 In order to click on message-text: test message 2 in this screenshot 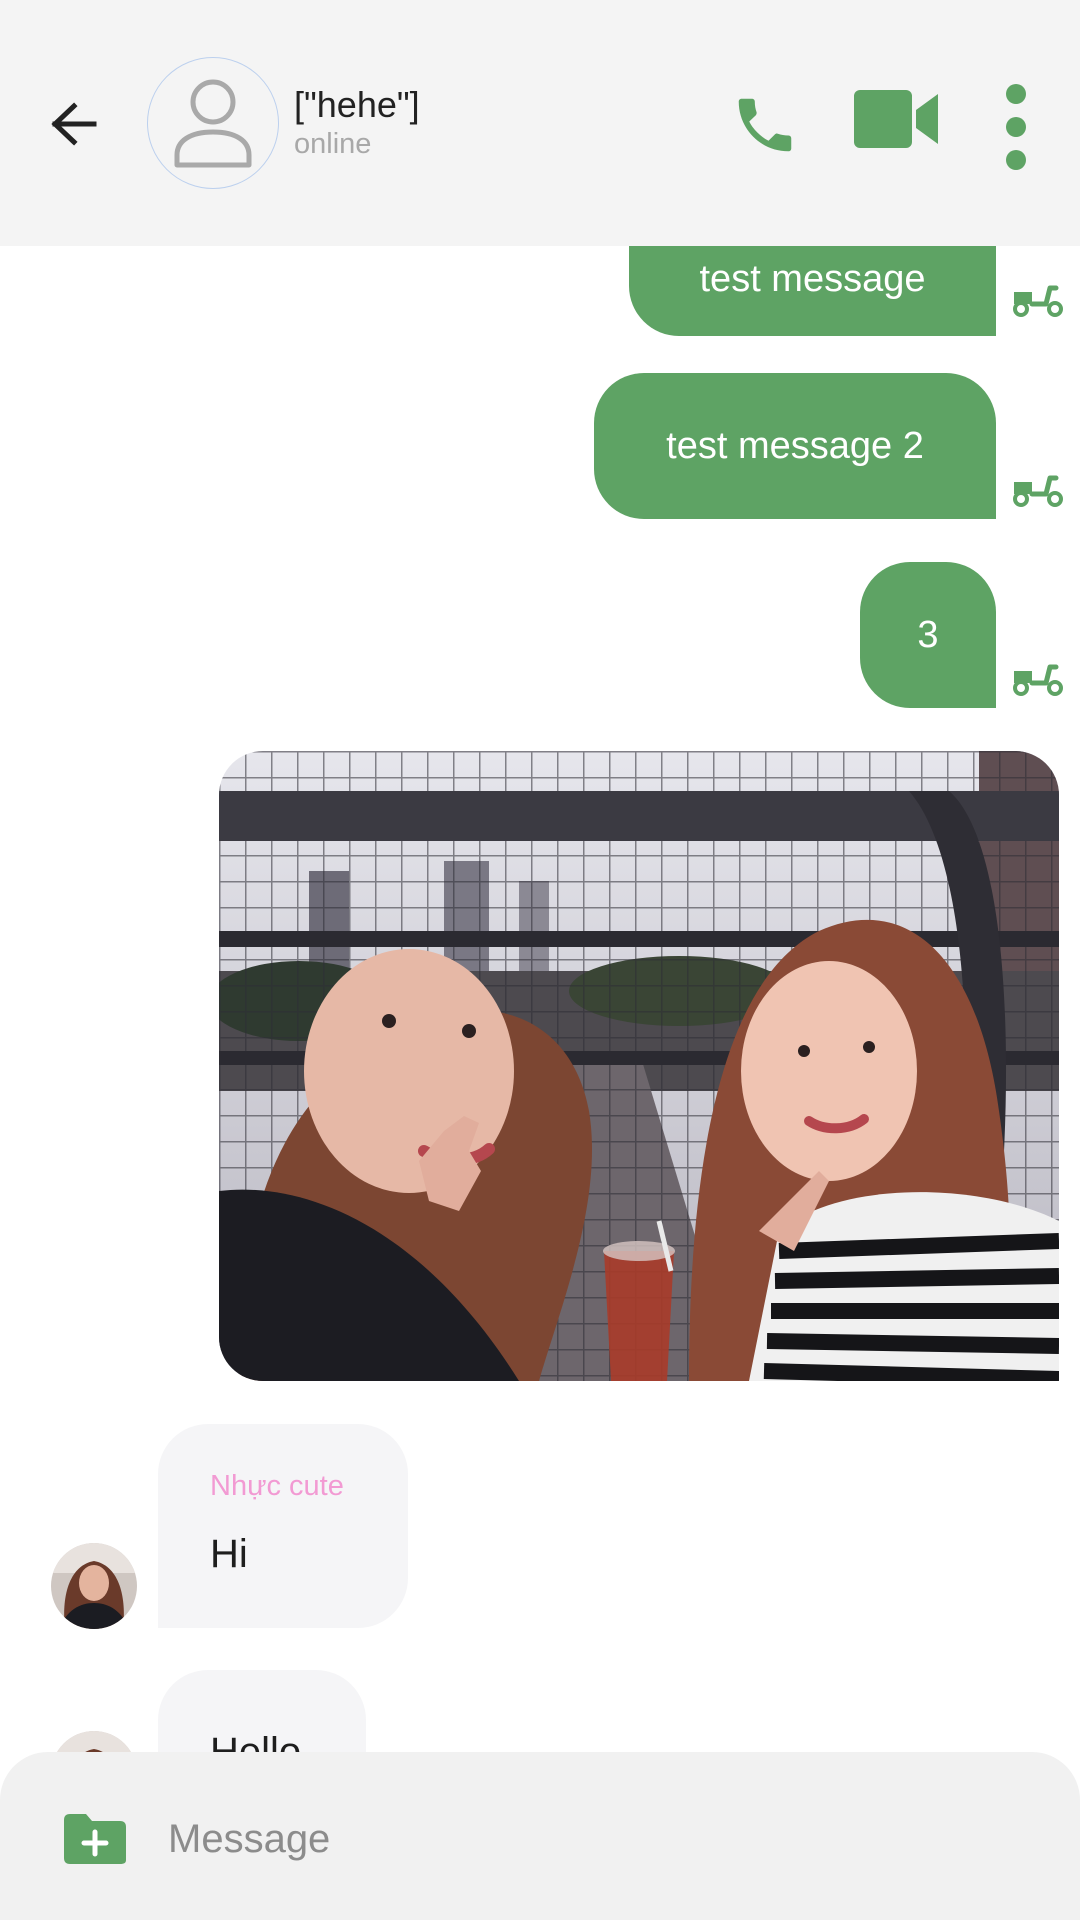, I will do `click(795, 445)`.